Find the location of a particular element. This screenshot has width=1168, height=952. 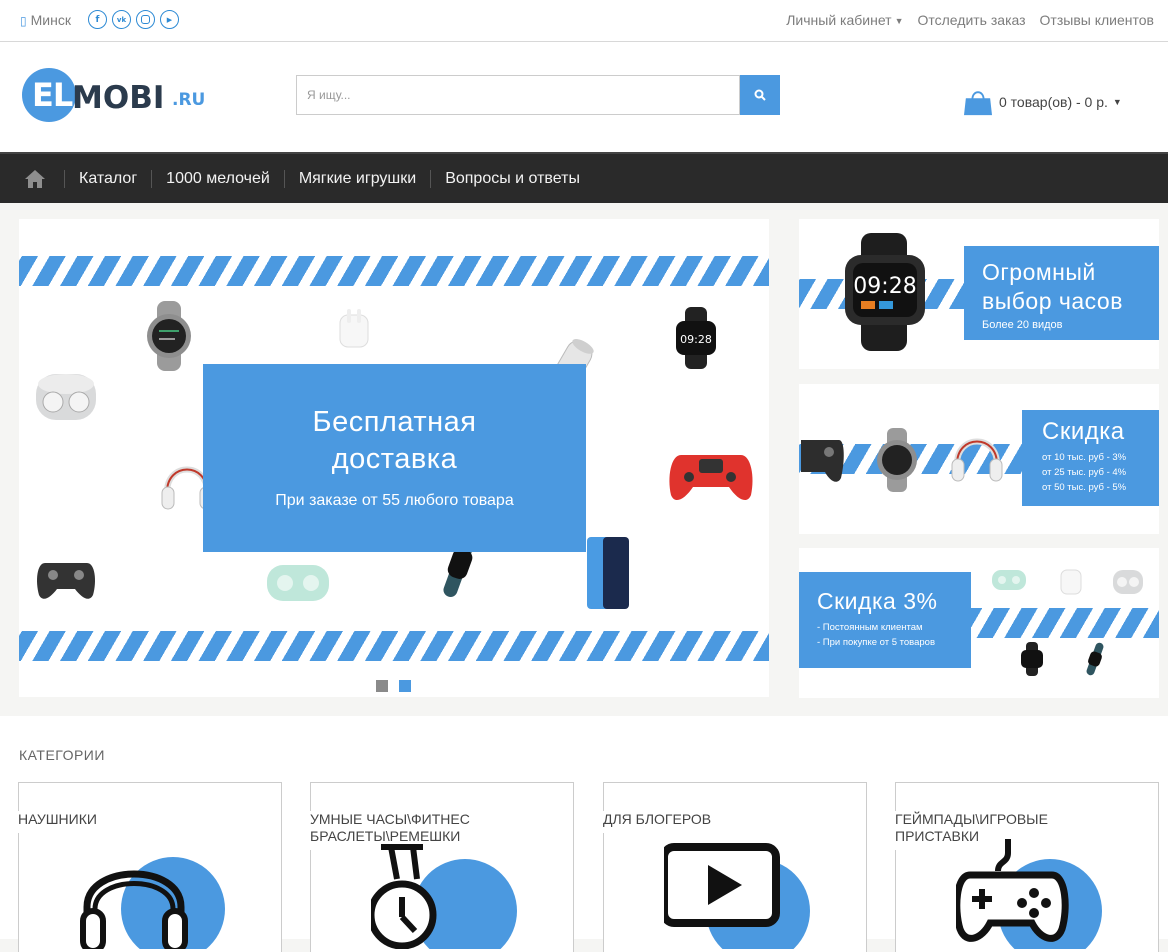

search-button is located at coordinates (760, 95).